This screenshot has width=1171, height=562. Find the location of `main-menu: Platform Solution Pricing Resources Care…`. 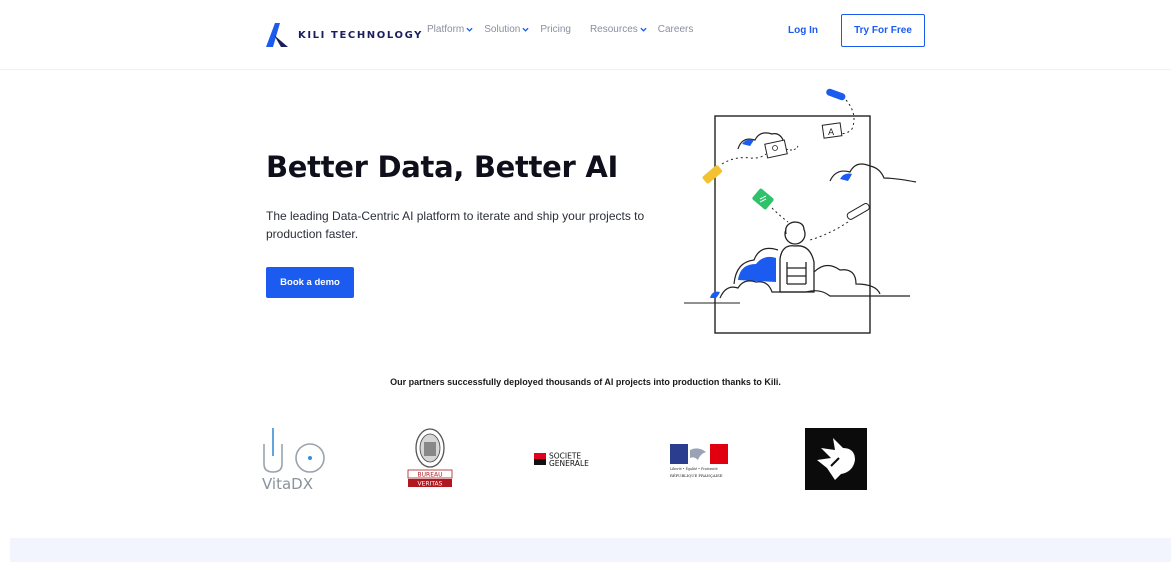

main-menu: Platform Solution Pricing Resources Care… is located at coordinates (560, 29).